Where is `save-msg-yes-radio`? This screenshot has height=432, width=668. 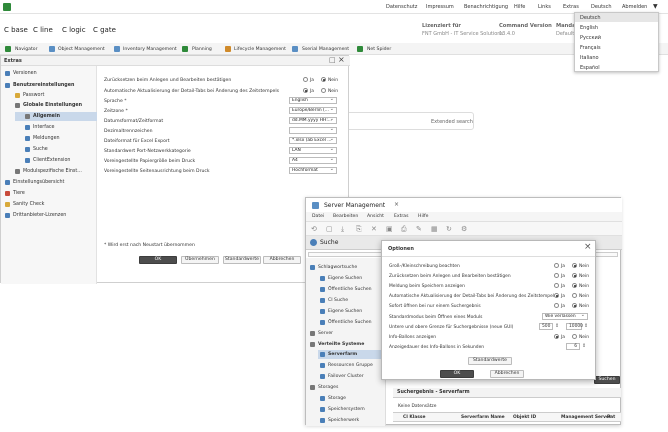 save-msg-yes-radio is located at coordinates (556, 285).